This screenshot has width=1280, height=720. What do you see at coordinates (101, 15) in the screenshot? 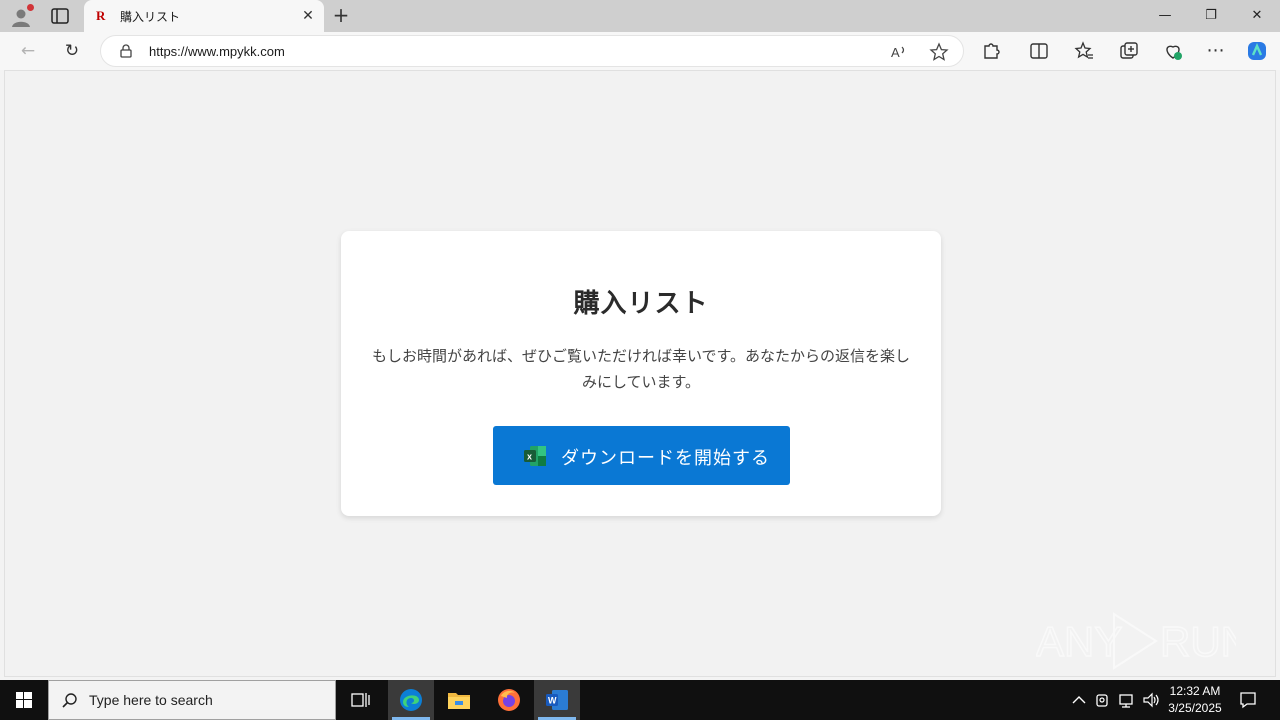
I see `tab-favicon-icon: R` at bounding box center [101, 15].